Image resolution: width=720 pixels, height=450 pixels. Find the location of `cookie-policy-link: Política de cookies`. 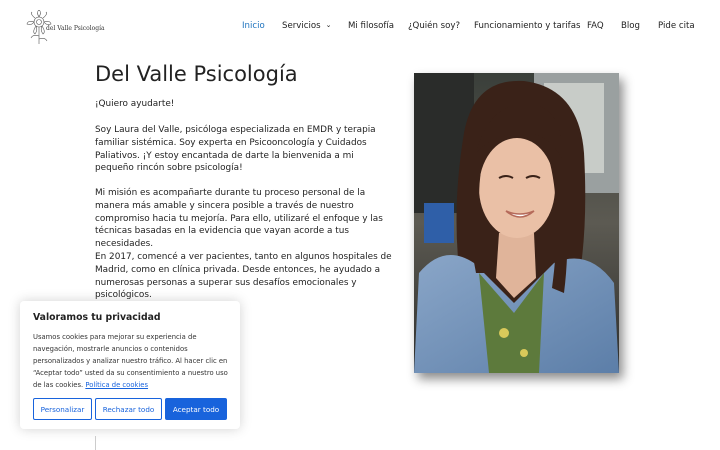

cookie-policy-link: Política de cookies is located at coordinates (116, 385).